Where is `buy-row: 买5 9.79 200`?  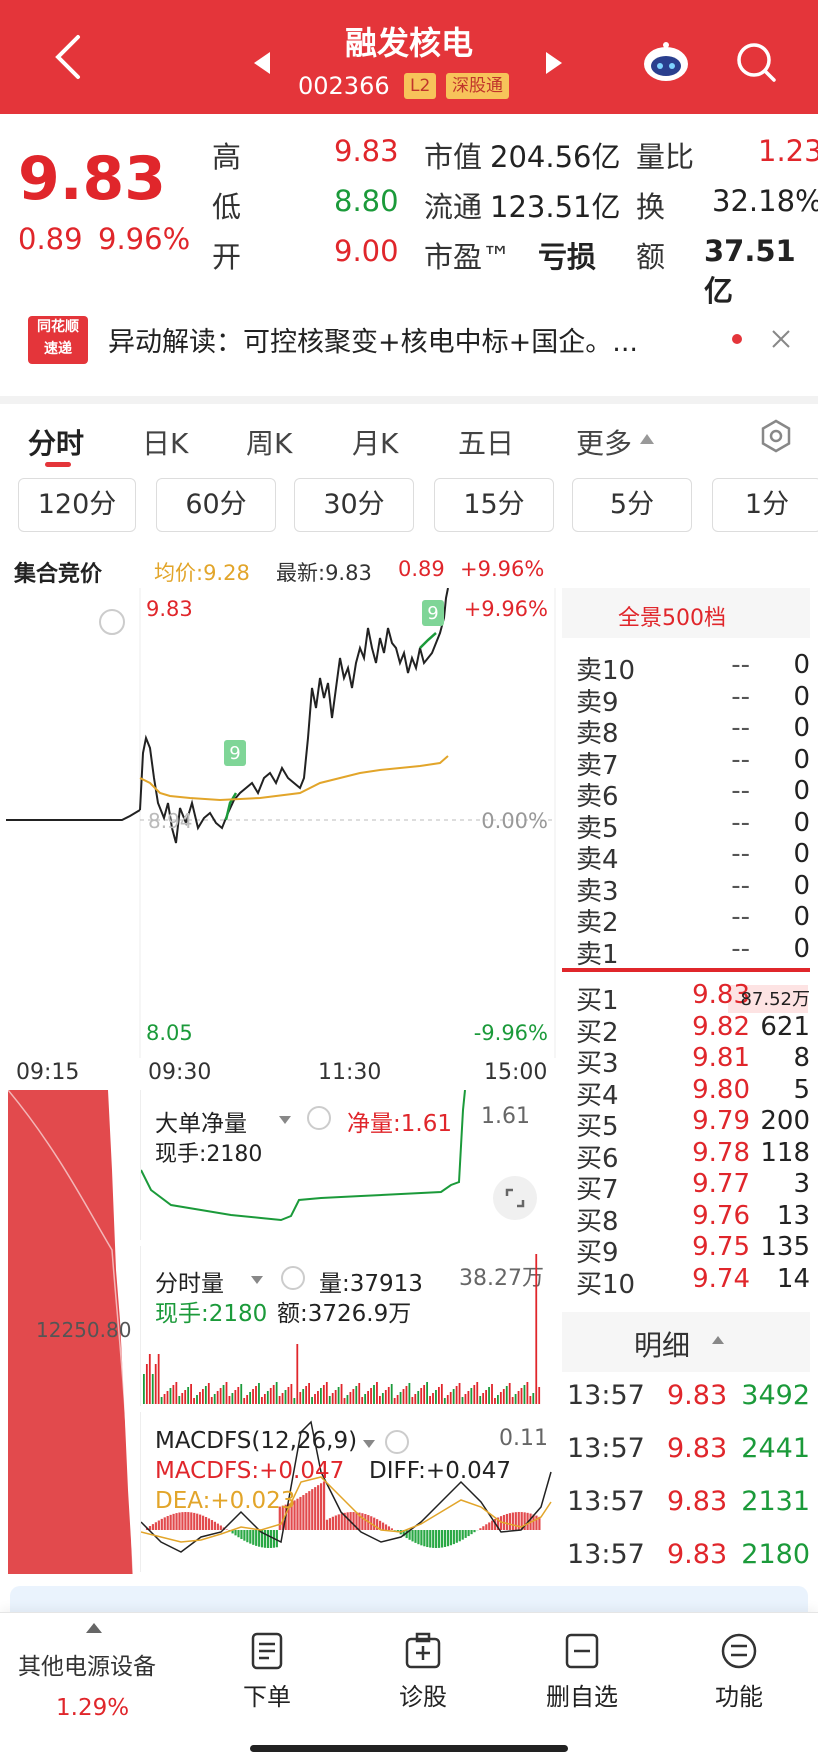 buy-row: 买5 9.79 200 is located at coordinates (690, 1124).